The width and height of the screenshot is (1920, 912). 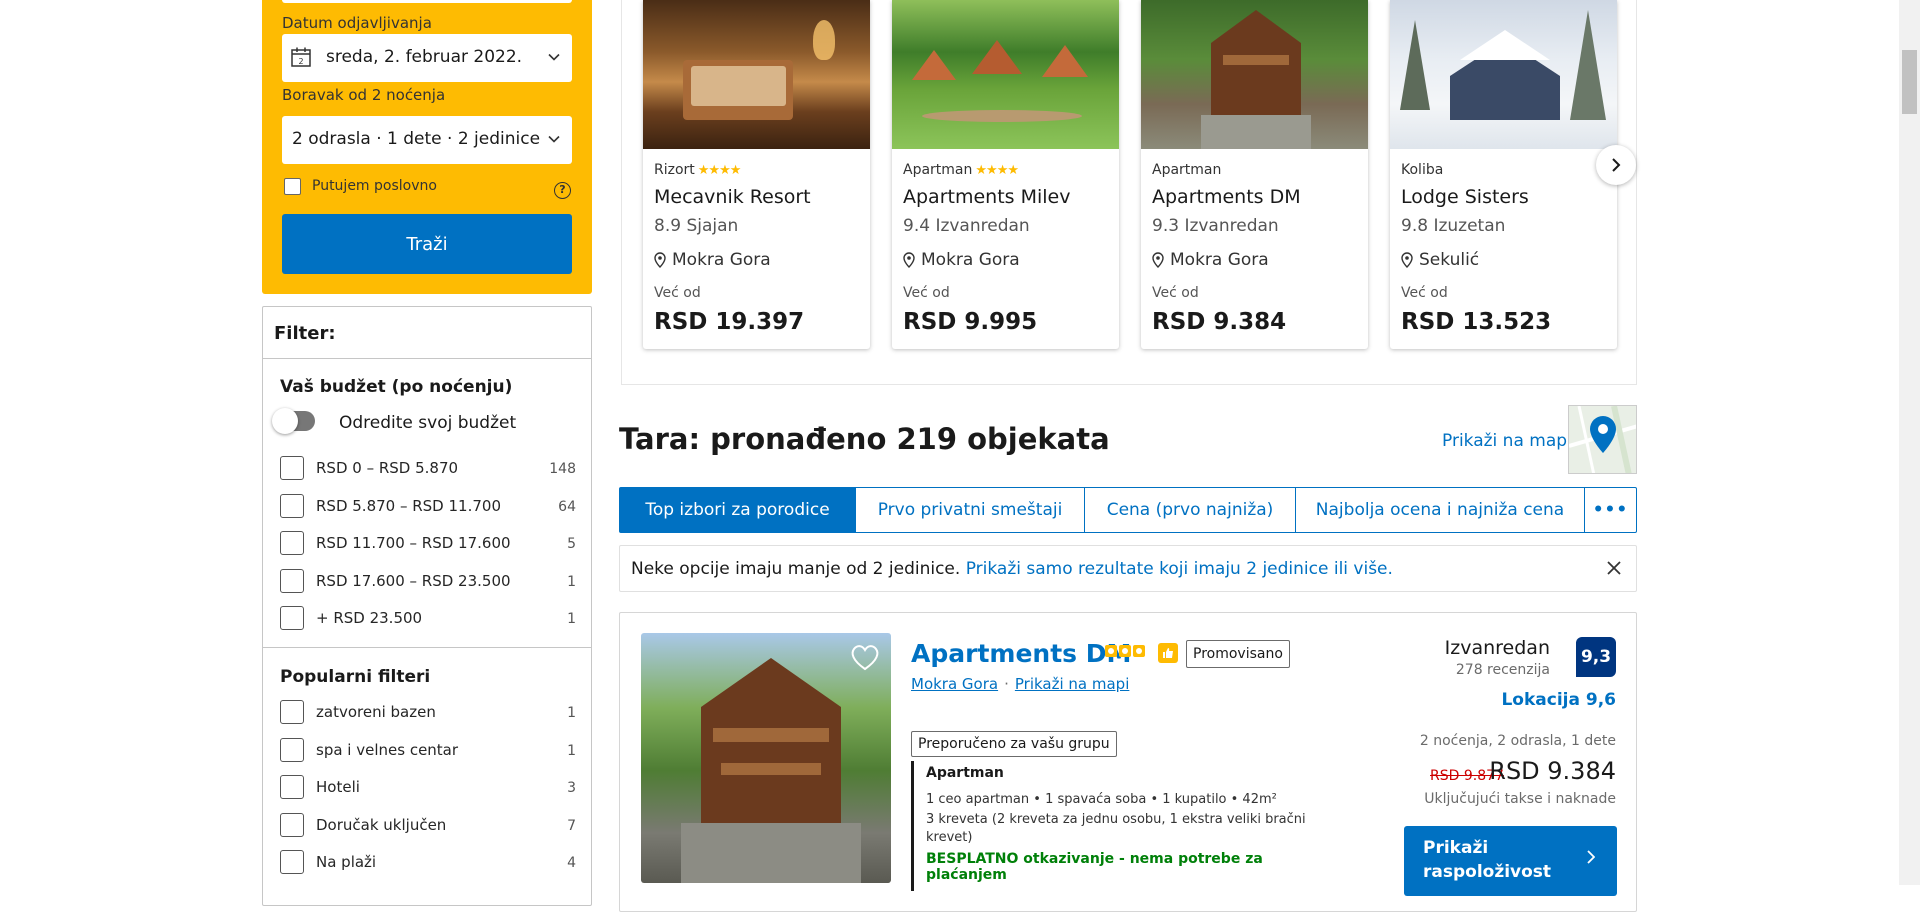 What do you see at coordinates (428, 544) in the screenshot?
I see `budget-option: RSD 11.700 – RSD 17.600 5` at bounding box center [428, 544].